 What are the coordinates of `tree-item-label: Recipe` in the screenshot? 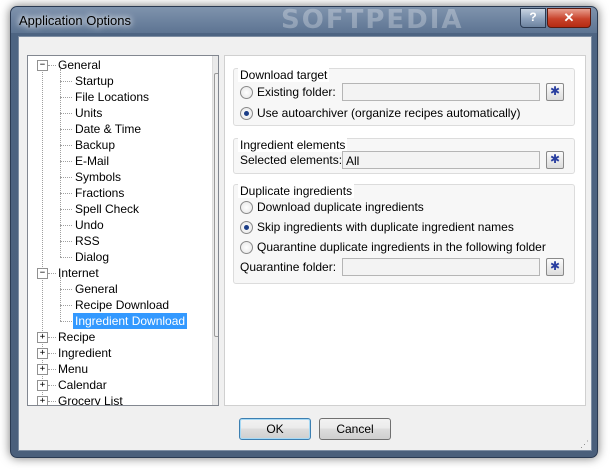 It's located at (77, 337).